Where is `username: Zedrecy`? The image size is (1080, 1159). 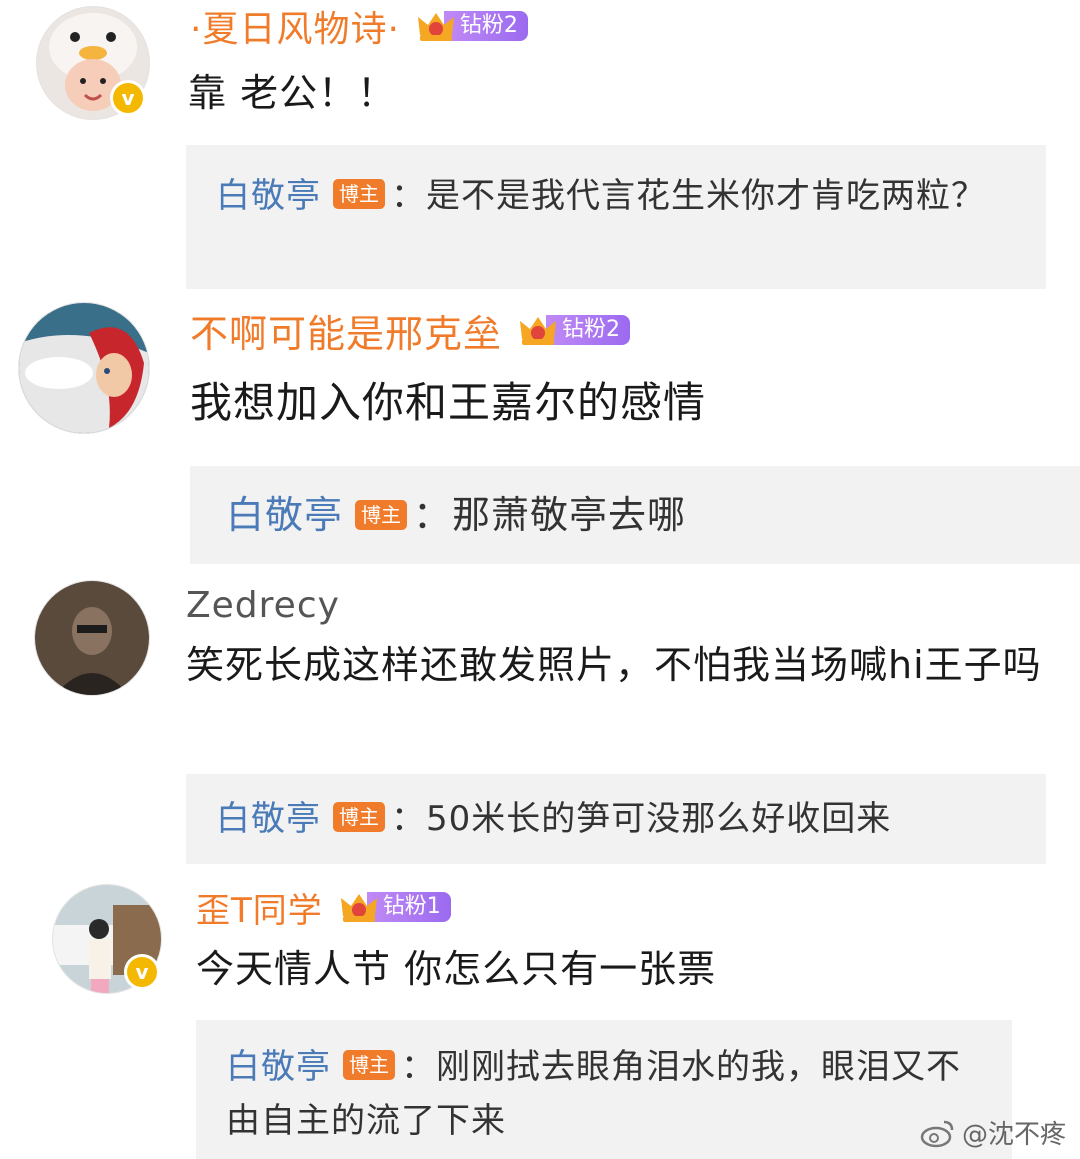
username: Zedrecy is located at coordinates (263, 605).